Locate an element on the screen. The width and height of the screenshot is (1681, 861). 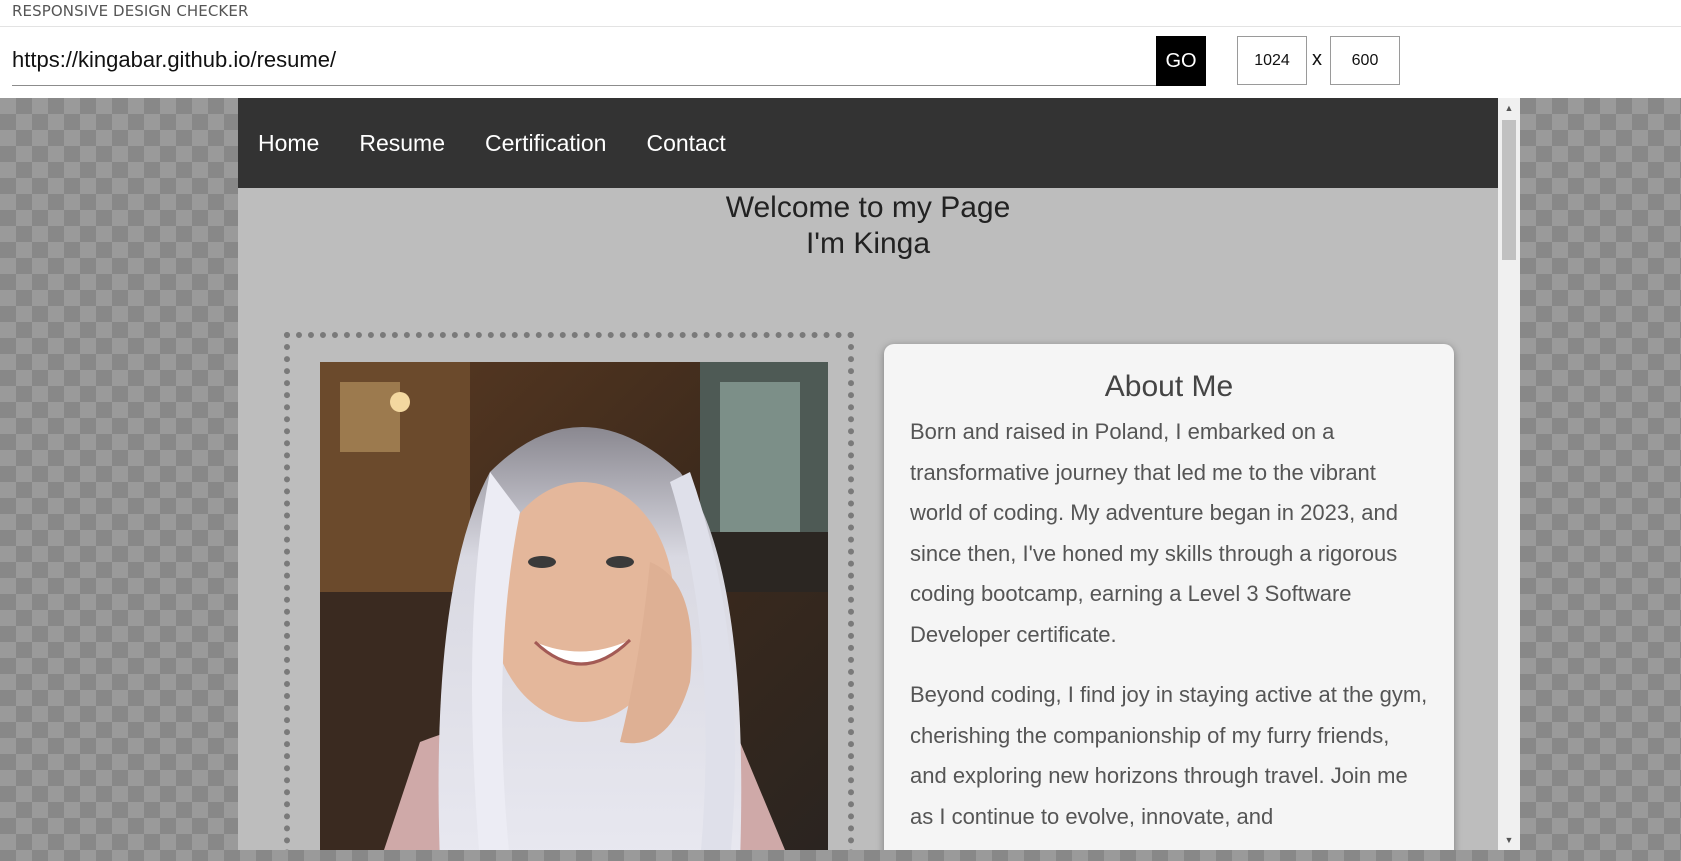
app-title: RESPONSIVE DESIGN CHECKER is located at coordinates (130, 11).